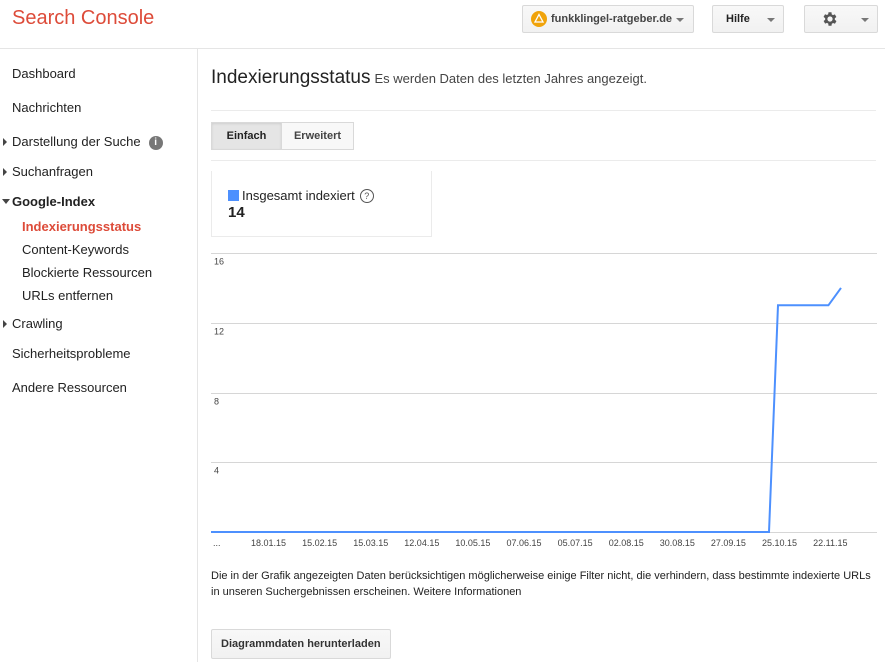 The image size is (885, 662). What do you see at coordinates (319, 543) in the screenshot?
I see `x-tick-label: 15.02.15` at bounding box center [319, 543].